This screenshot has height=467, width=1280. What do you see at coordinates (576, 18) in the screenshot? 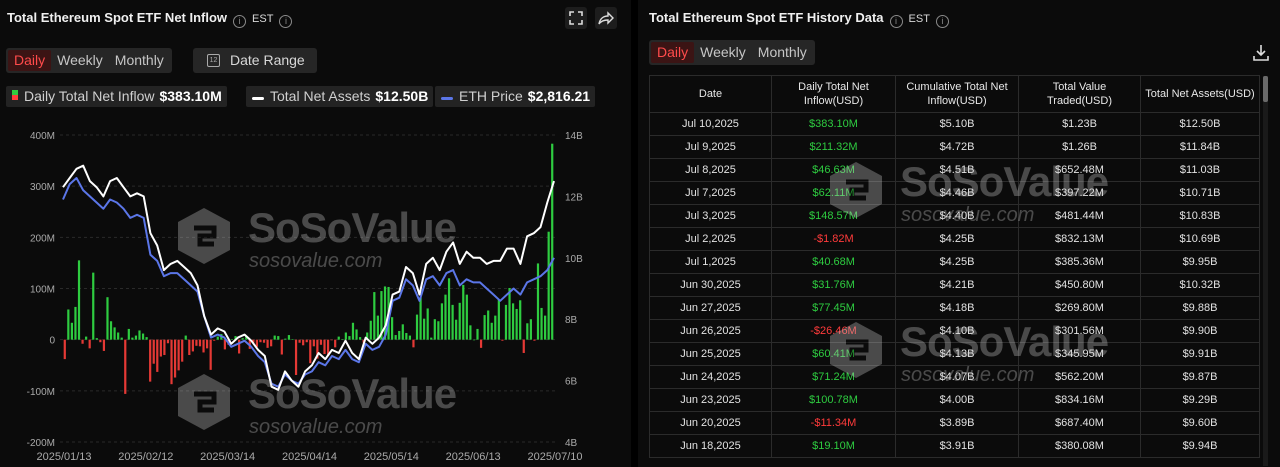
I see `fullscreen-button` at bounding box center [576, 18].